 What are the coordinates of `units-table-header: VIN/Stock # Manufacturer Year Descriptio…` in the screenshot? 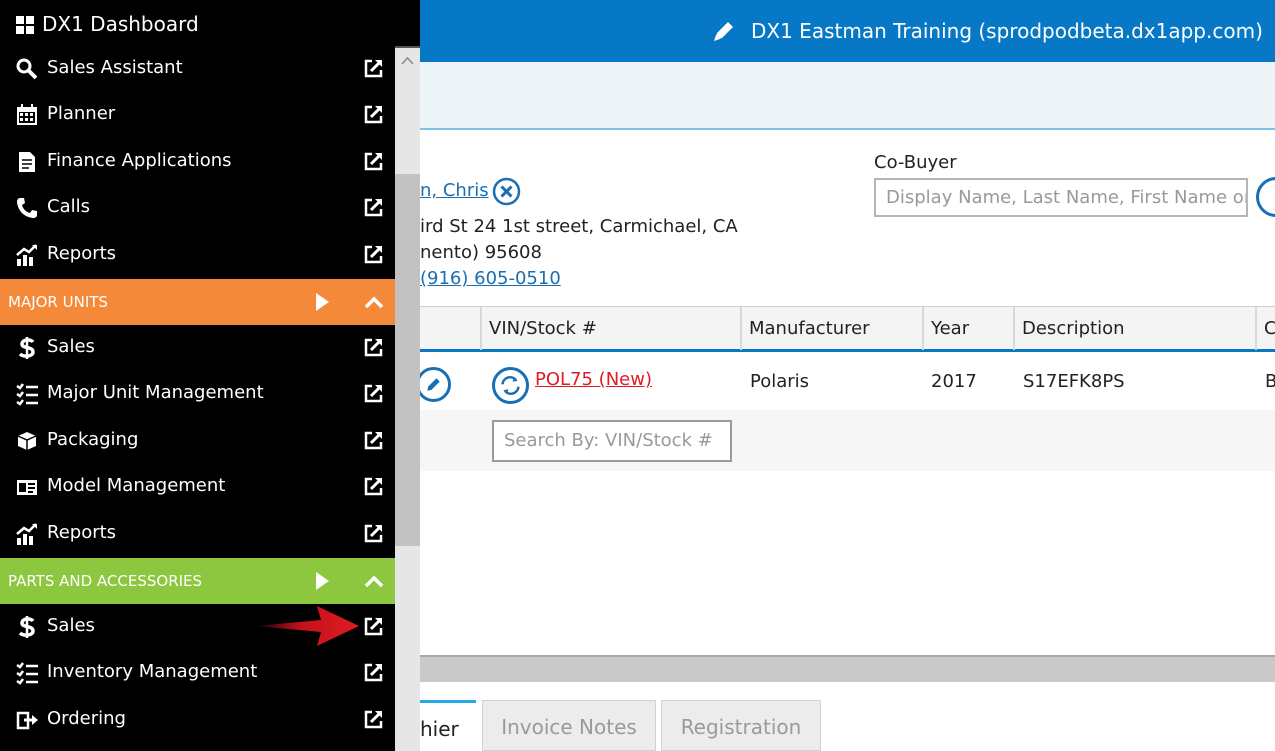 It's located at (847, 329).